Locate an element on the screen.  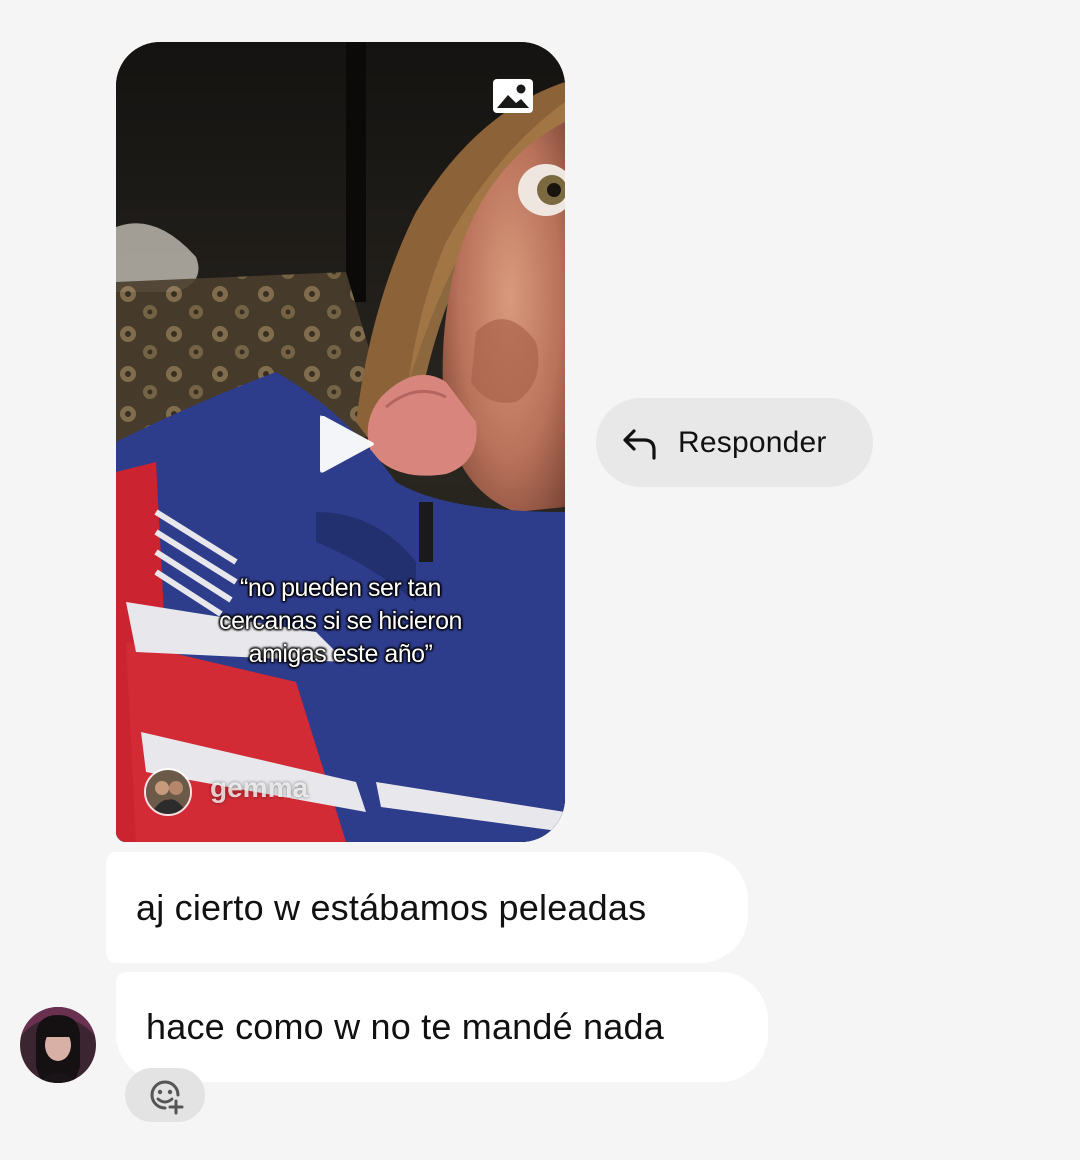
sender-avatar is located at coordinates (58, 1045).